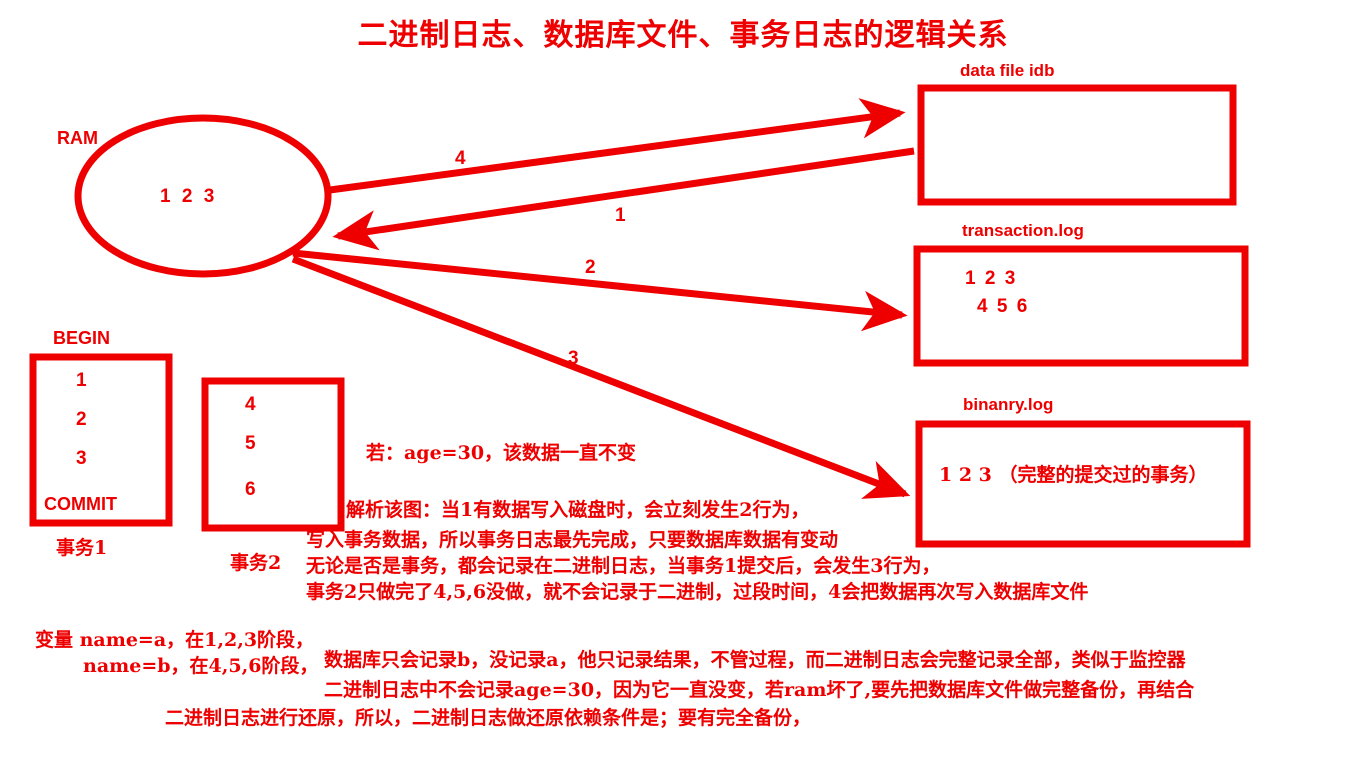 This screenshot has width=1366, height=768. Describe the element at coordinates (256, 563) in the screenshot. I see `transaction-2-caption: 事务2` at that location.